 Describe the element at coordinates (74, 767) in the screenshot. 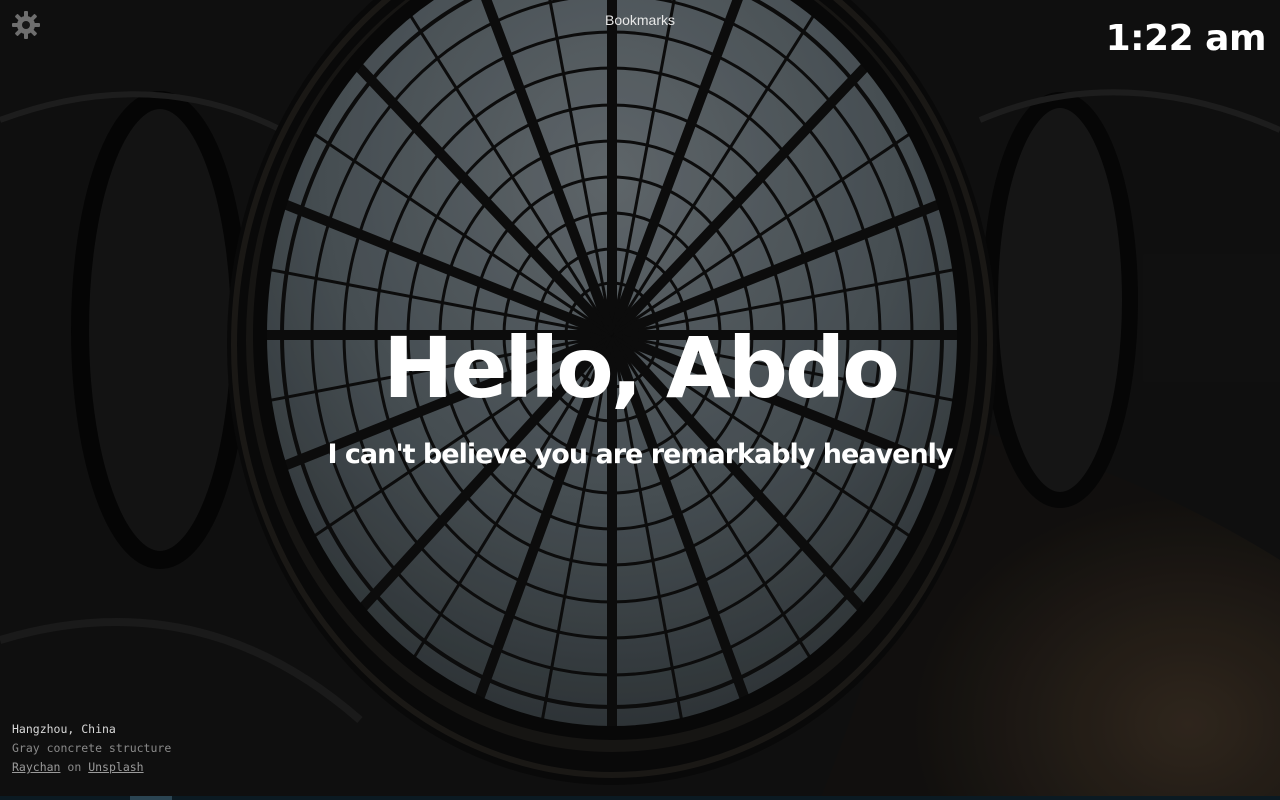

I see `attribution-on-text: on` at that location.